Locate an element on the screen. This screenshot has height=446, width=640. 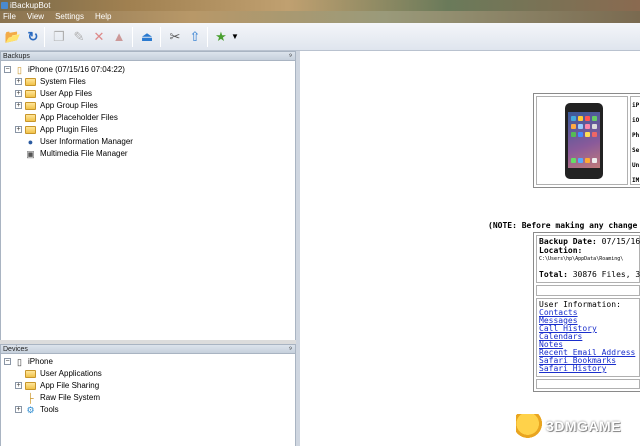
location-path: C:\Users\hp\AppData\Roaming\ is located at coordinates (581, 259).